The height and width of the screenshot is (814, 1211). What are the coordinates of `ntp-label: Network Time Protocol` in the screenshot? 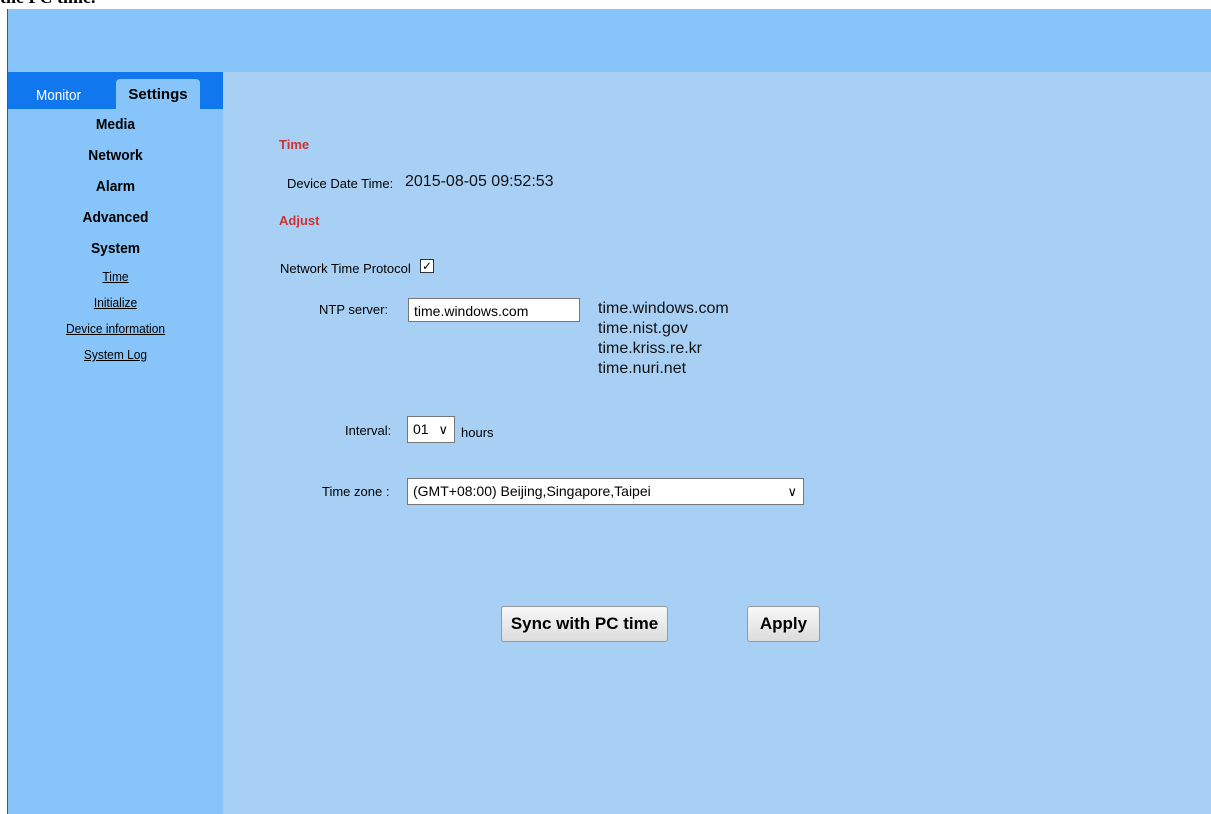 It's located at (345, 268).